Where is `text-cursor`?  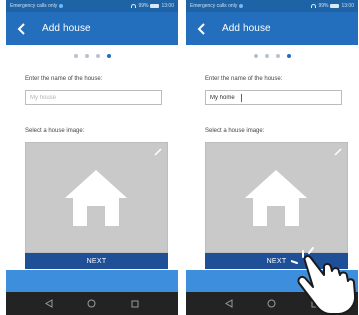 text-cursor is located at coordinates (241, 98).